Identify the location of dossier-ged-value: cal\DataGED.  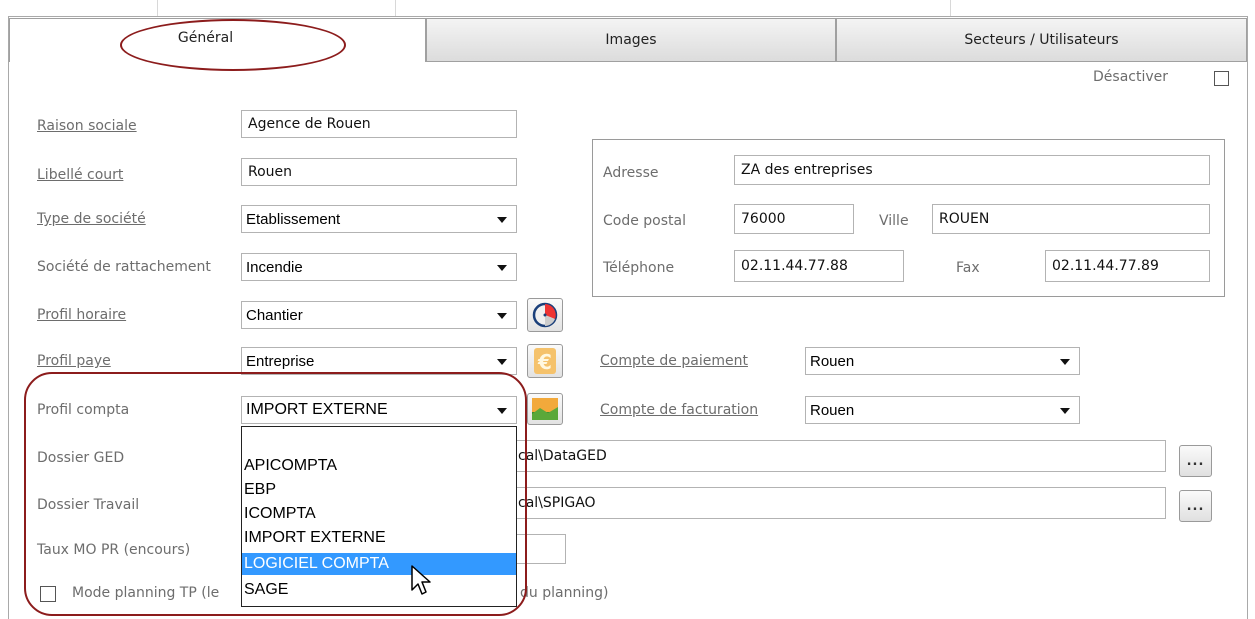
(562, 456).